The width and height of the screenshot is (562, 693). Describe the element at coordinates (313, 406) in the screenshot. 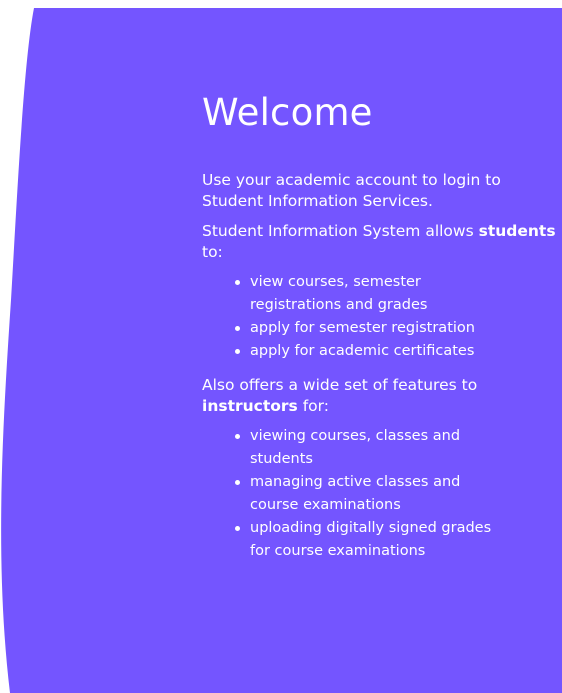

I see `instructors-suffix: for:` at that location.